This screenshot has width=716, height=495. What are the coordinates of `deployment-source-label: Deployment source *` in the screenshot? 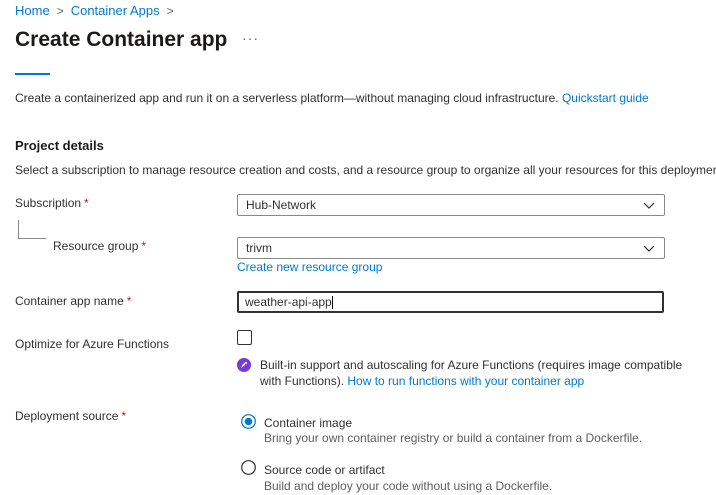 It's located at (70, 416).